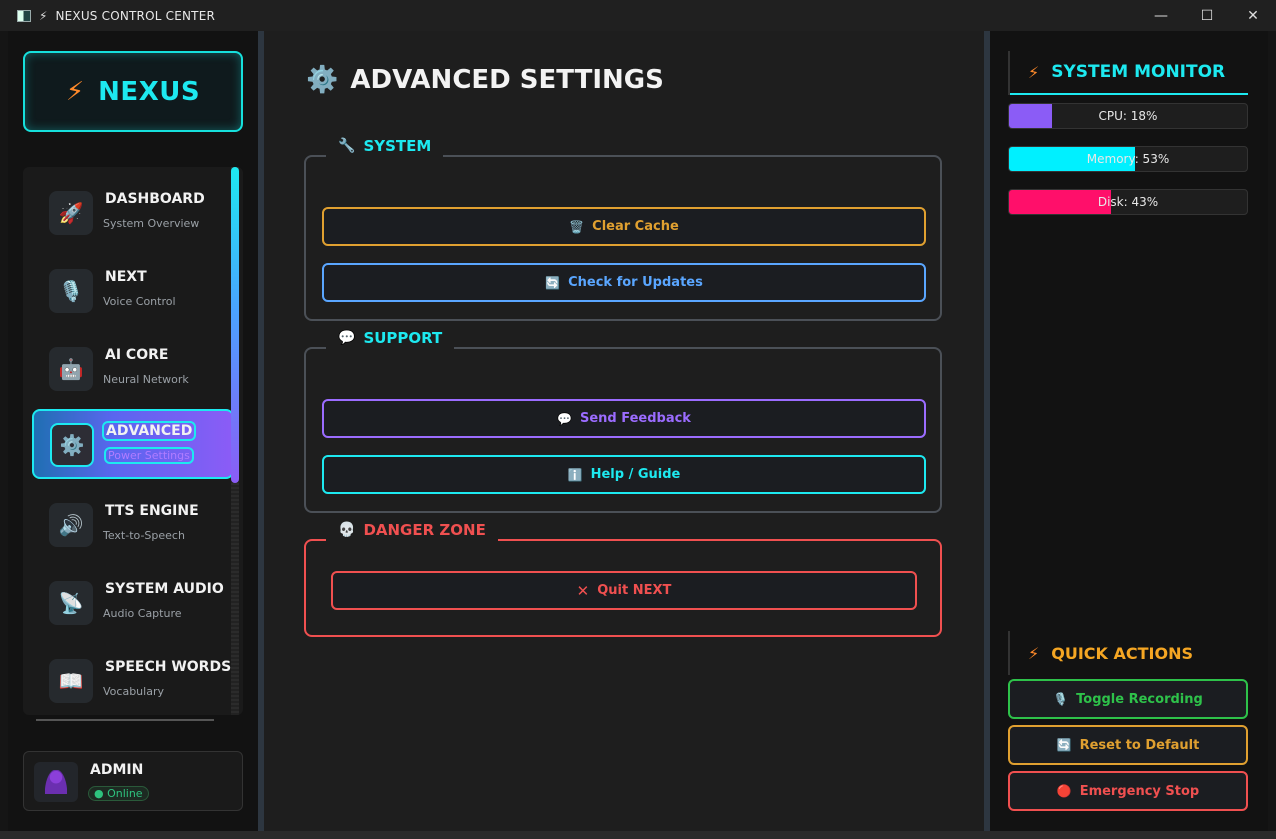 The width and height of the screenshot is (1276, 839). I want to click on app-icon, so click(24, 15).